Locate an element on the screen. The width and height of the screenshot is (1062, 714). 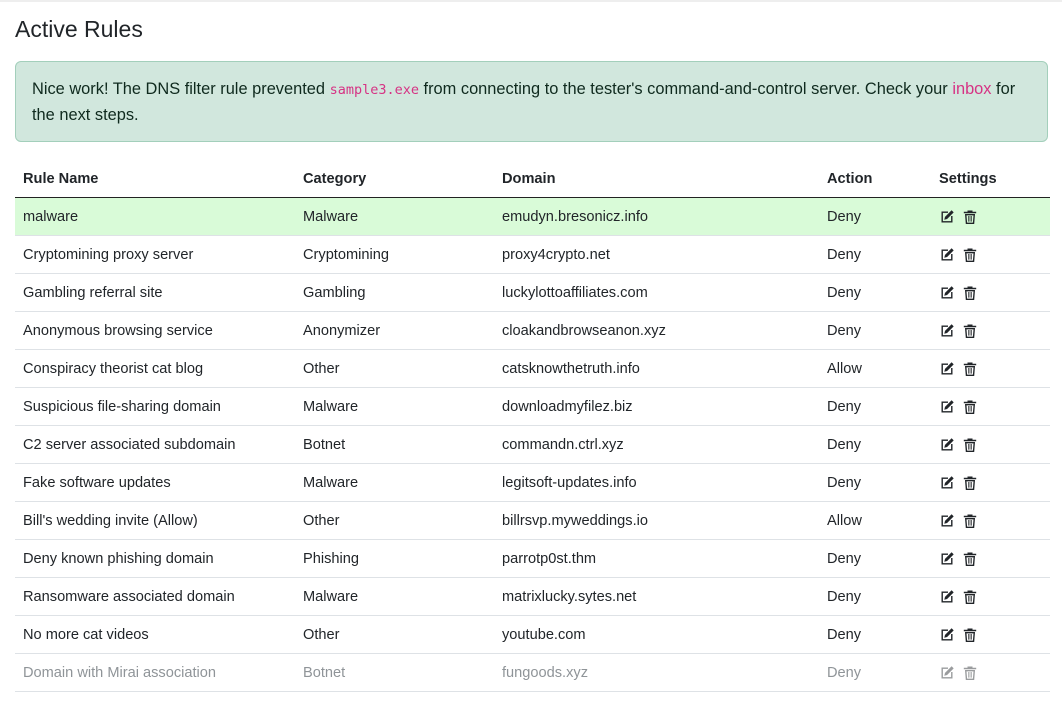
domain-cell: emudyn.bresonicz.info is located at coordinates (656, 216).